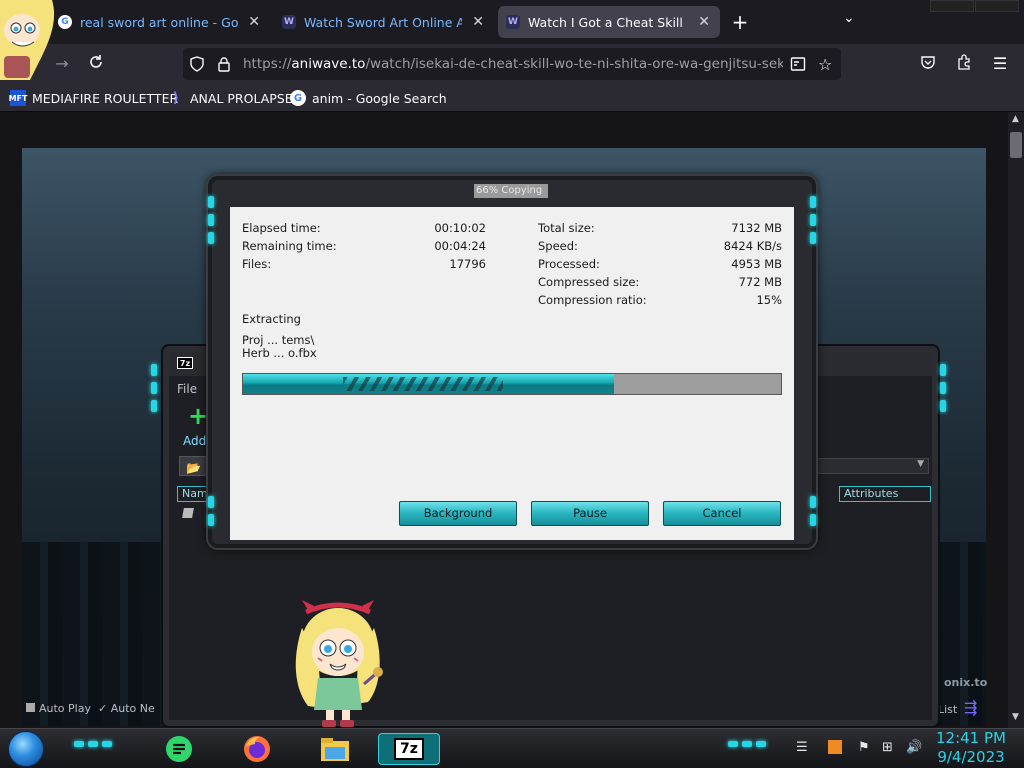  I want to click on background-button: Background, so click(458, 513).